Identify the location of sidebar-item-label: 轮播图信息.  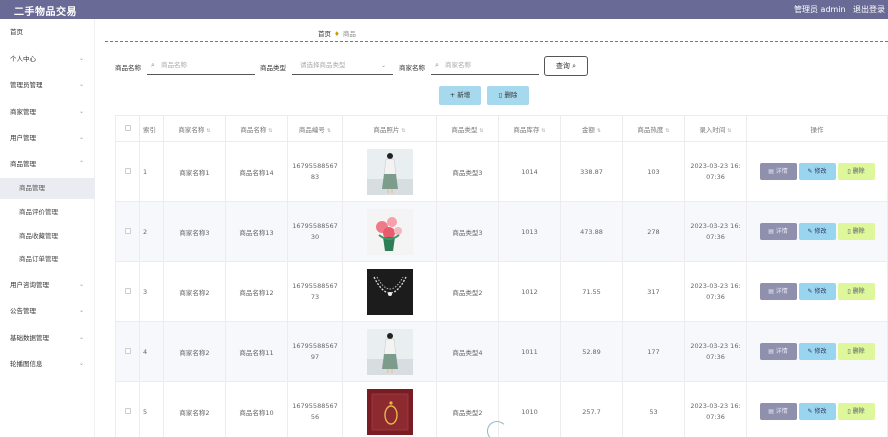
(26, 364).